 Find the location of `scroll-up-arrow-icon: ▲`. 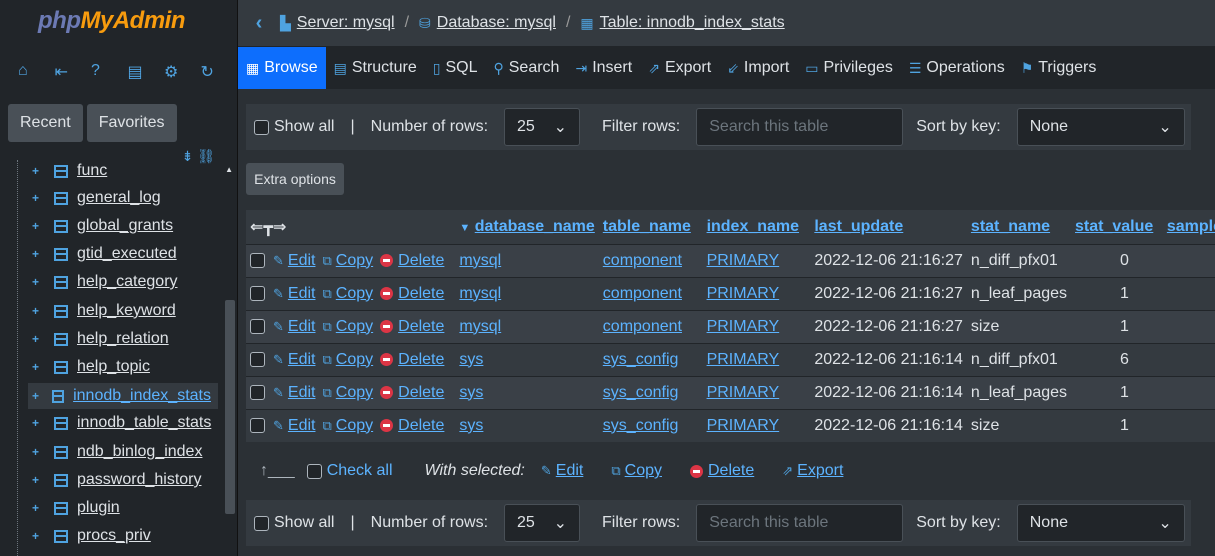

scroll-up-arrow-icon: ▲ is located at coordinates (229, 169).